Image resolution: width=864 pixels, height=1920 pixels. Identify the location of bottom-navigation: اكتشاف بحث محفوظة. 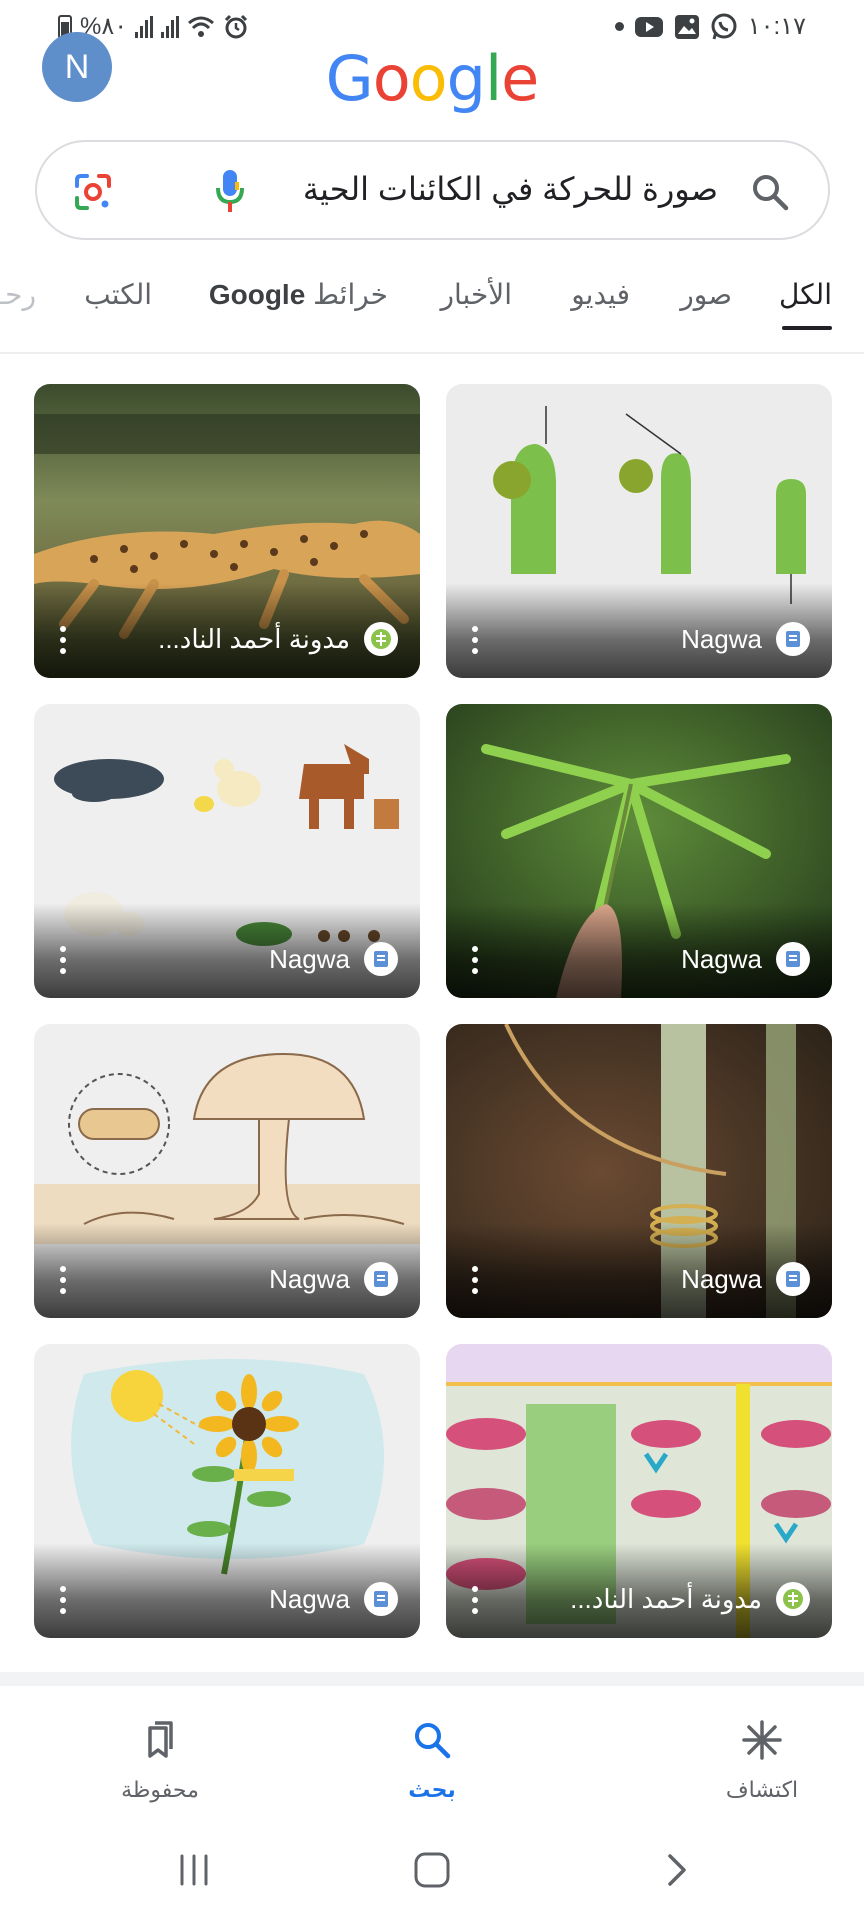
(432, 1751).